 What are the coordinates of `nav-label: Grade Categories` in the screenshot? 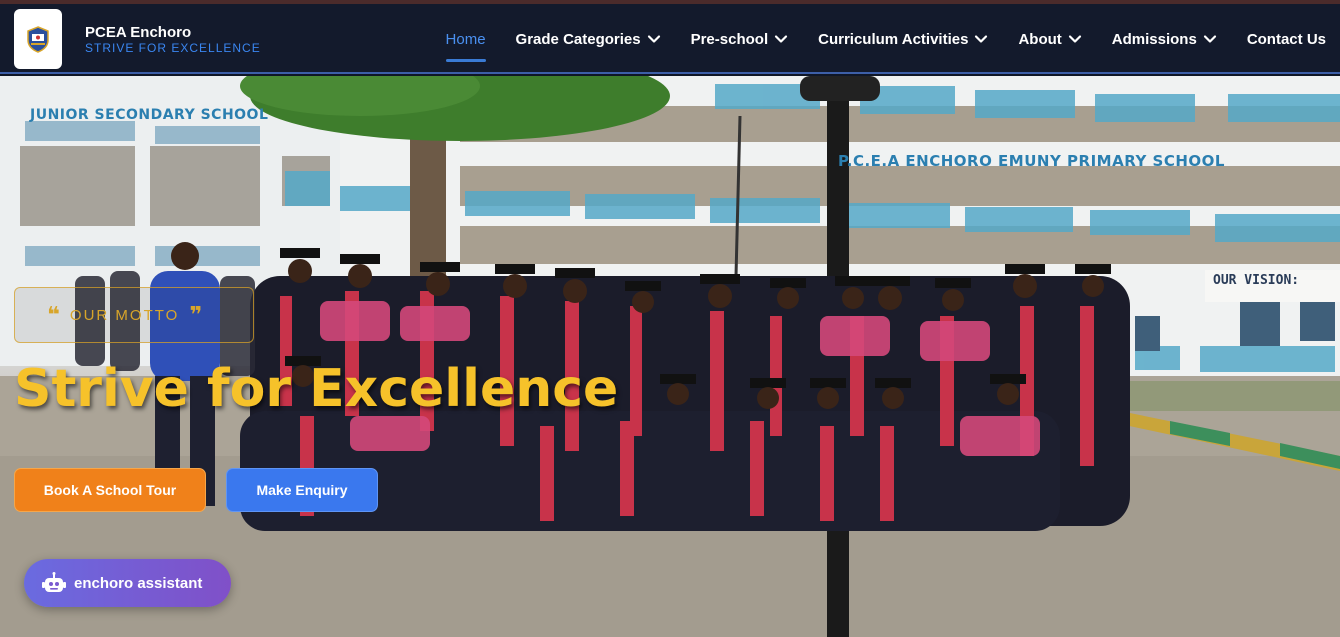 It's located at (578, 39).